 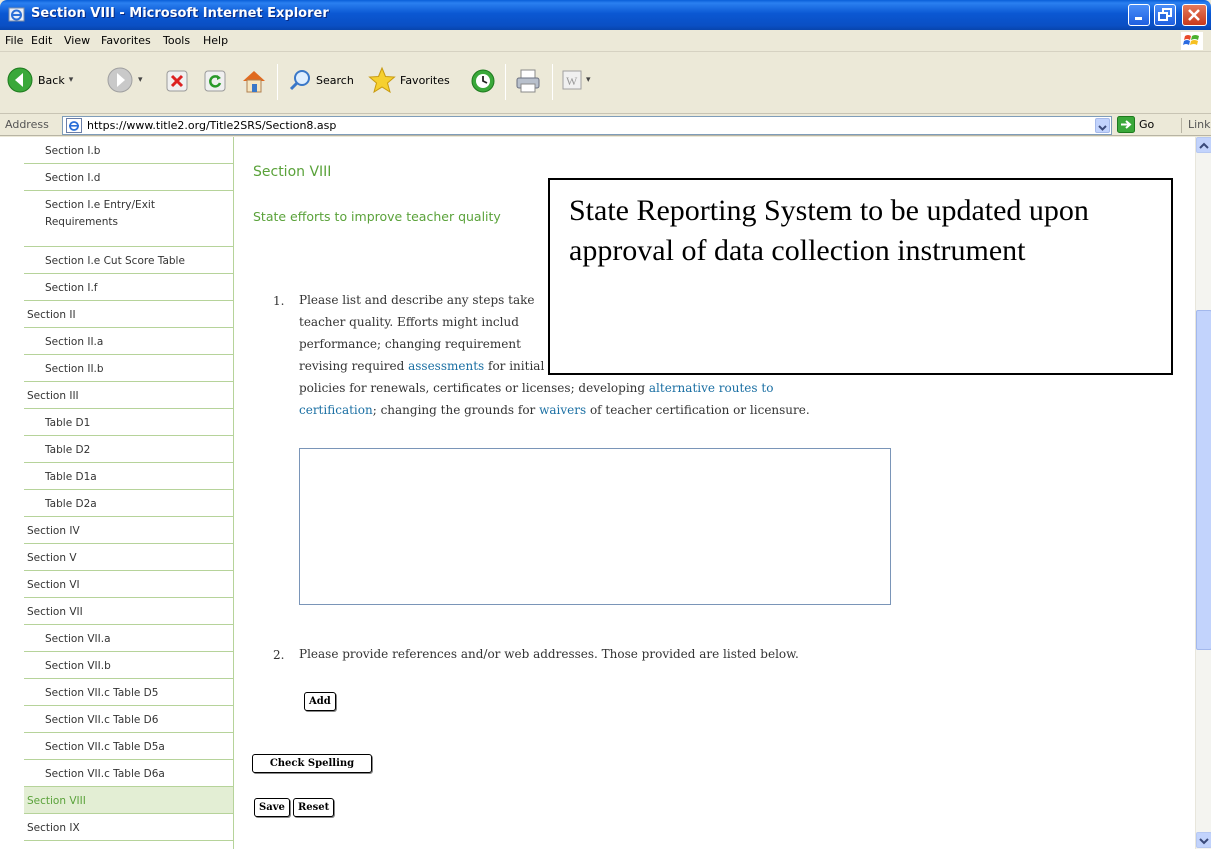 I want to click on word-icon: W, so click(x=572, y=80).